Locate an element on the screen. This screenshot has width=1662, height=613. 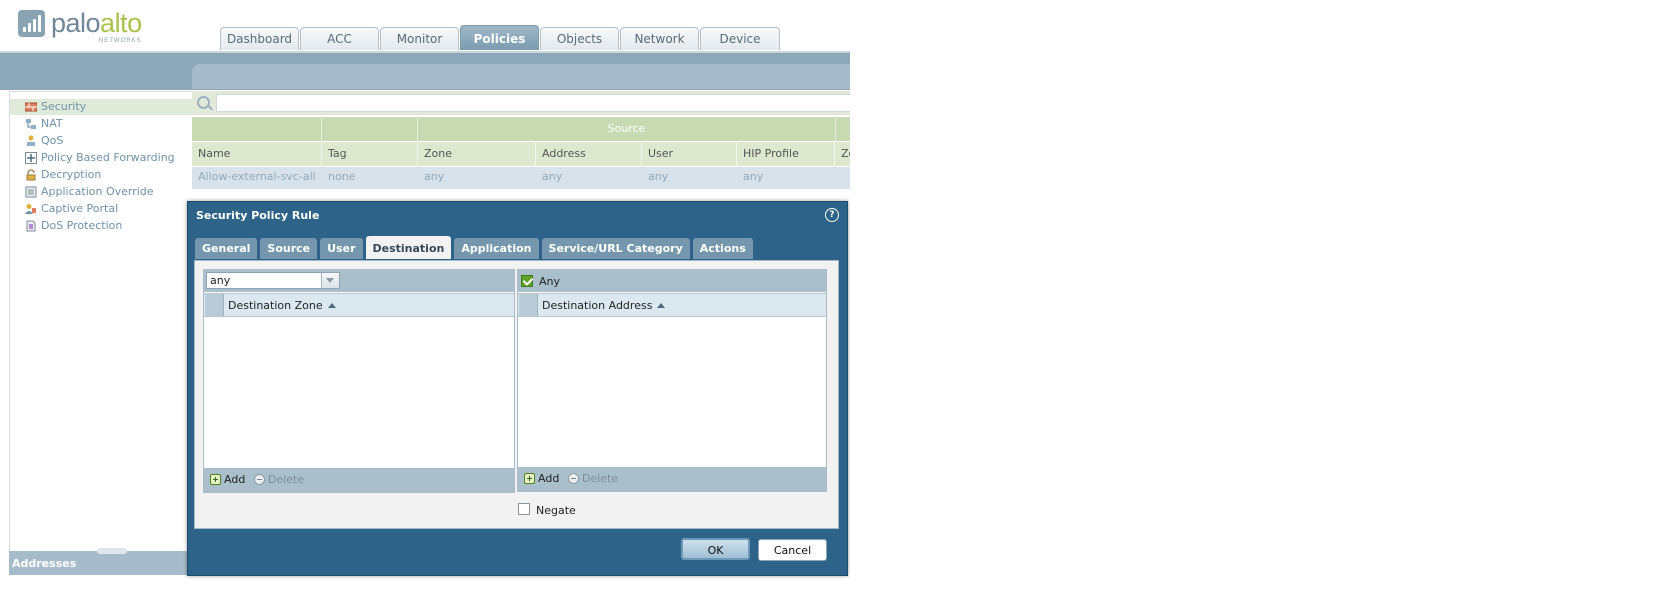
destination-zone-panel: any Destination Zone Add Delete is located at coordinates (359, 381).